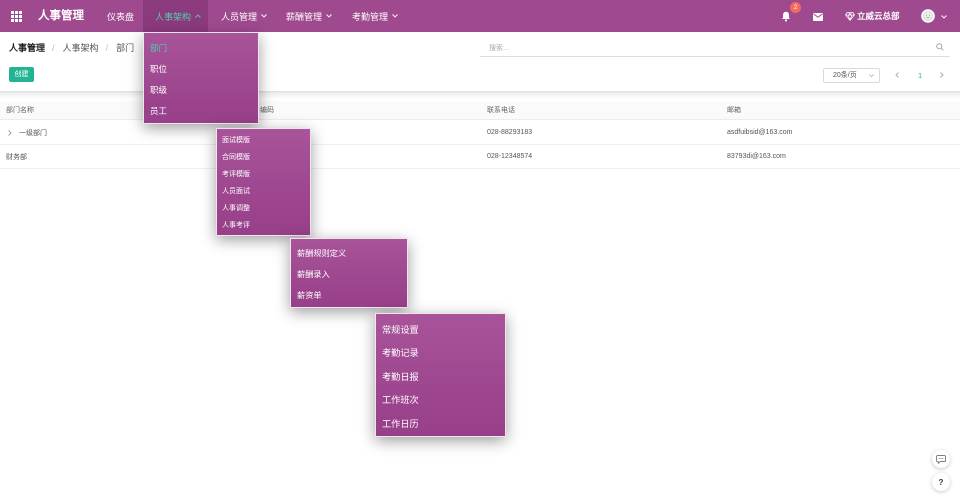 The height and width of the screenshot is (502, 960). What do you see at coordinates (760, 132) in the screenshot?
I see `department-email: asdfuibsid@163.com` at bounding box center [760, 132].